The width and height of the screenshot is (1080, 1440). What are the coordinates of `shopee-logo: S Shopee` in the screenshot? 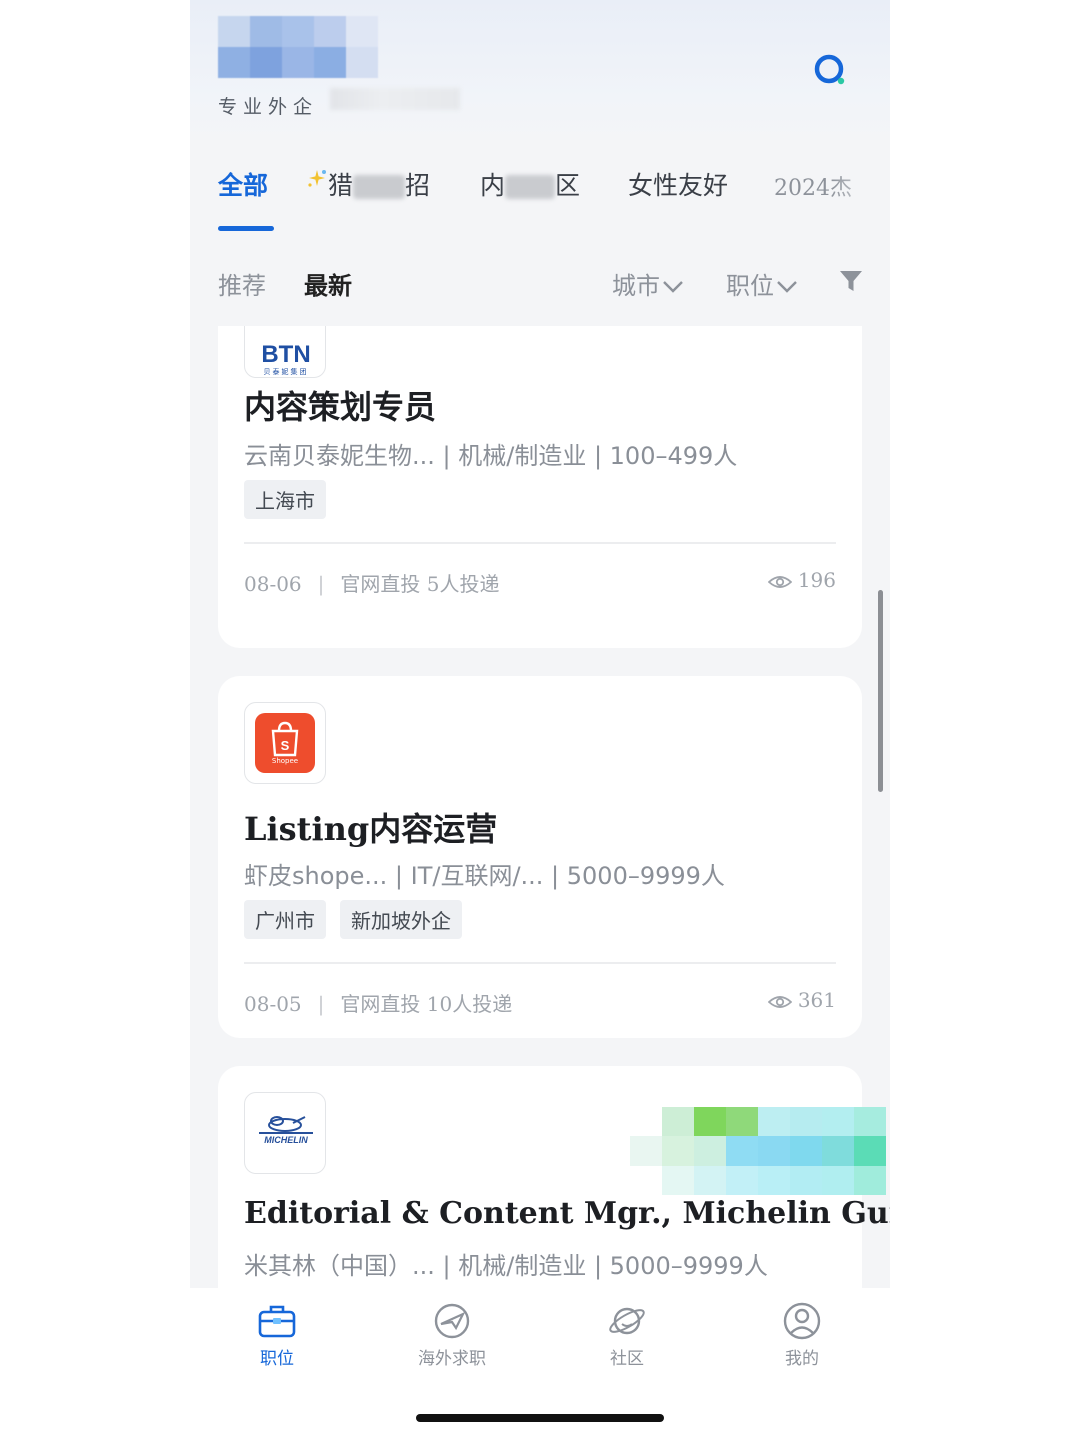 It's located at (285, 743).